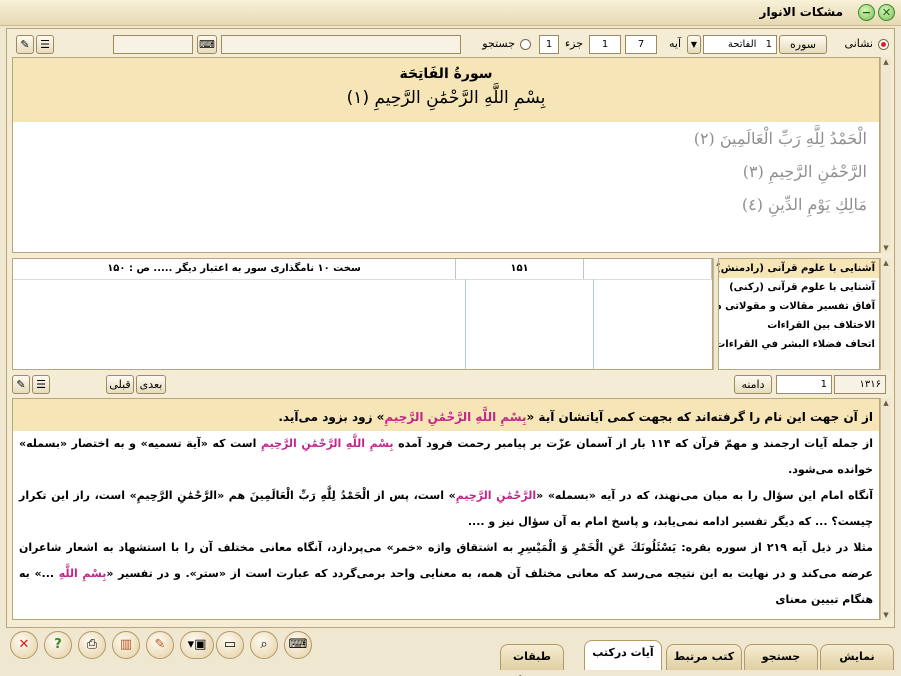 This screenshot has height=676, width=901. What do you see at coordinates (549, 44) in the screenshot?
I see `juz-field: 1` at bounding box center [549, 44].